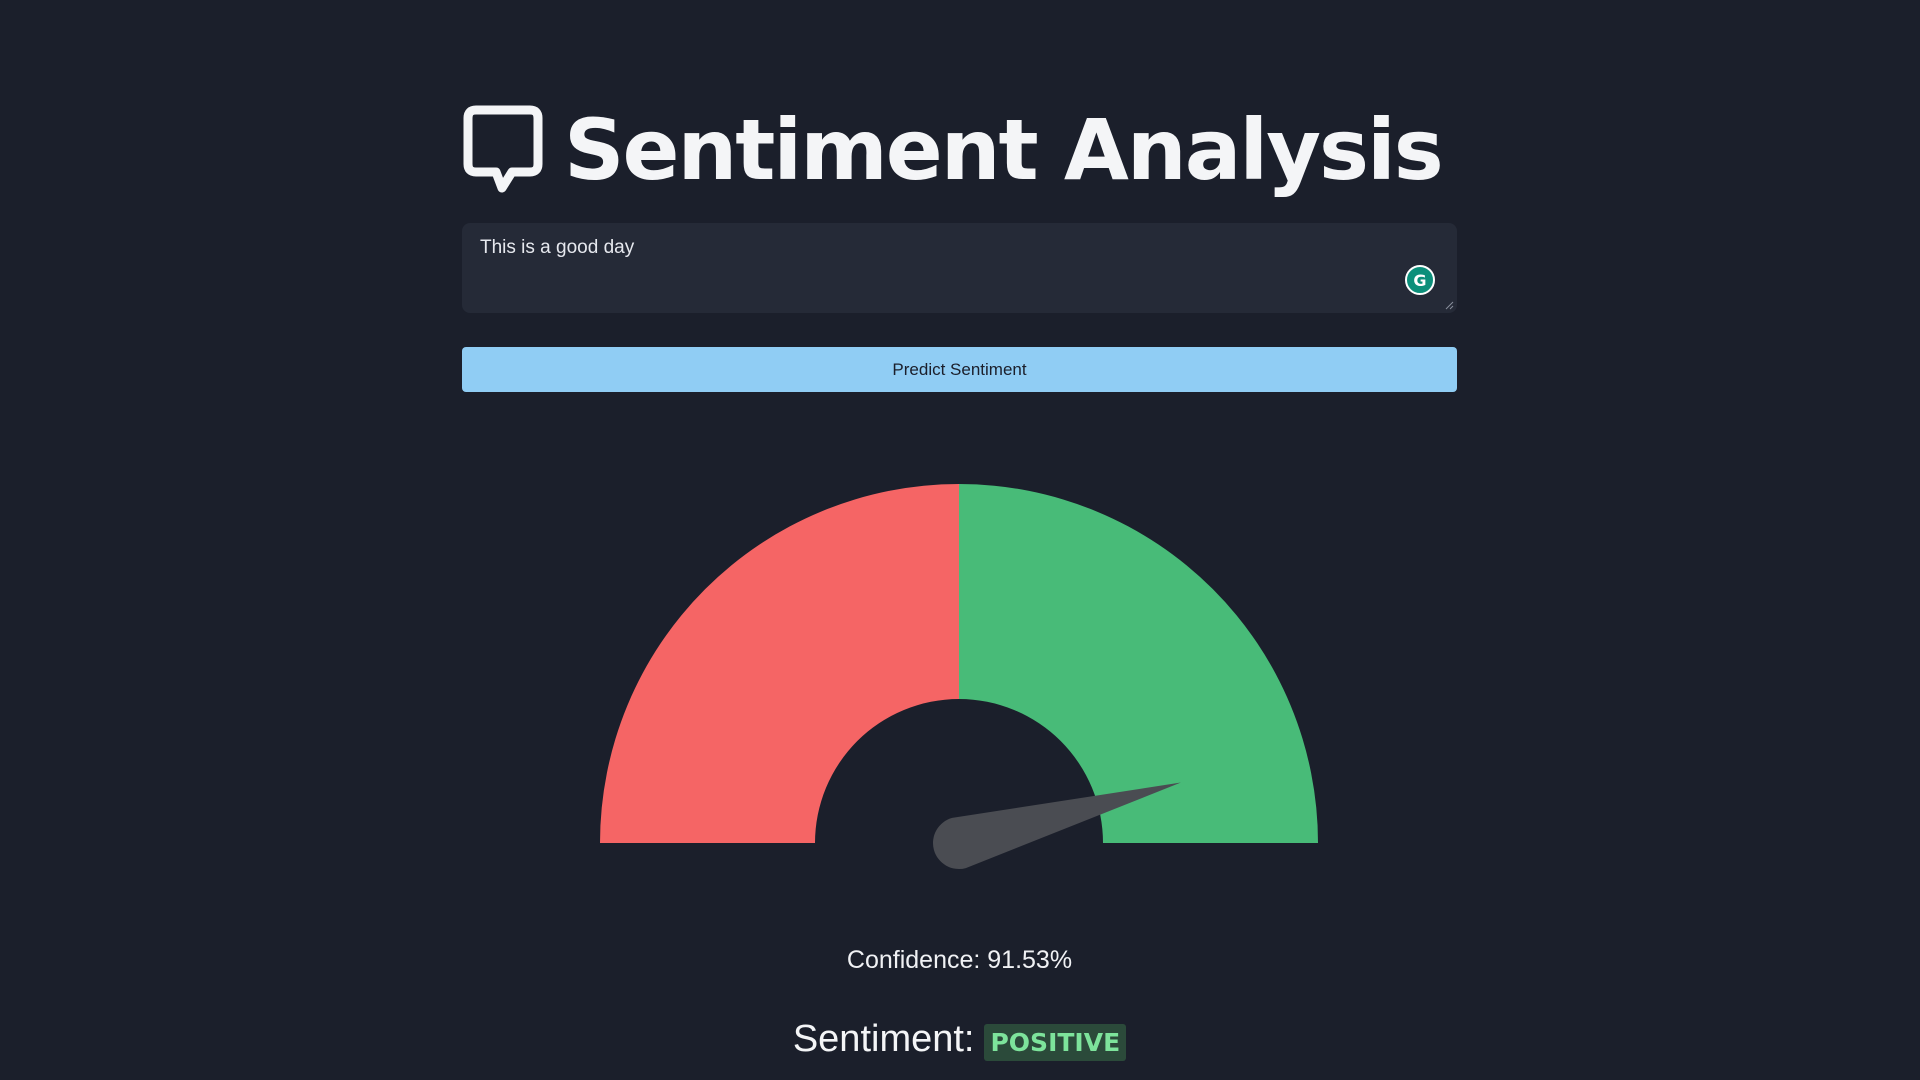 The width and height of the screenshot is (1920, 1080). Describe the element at coordinates (779, 663) in the screenshot. I see `gauge-negative-segment` at that location.